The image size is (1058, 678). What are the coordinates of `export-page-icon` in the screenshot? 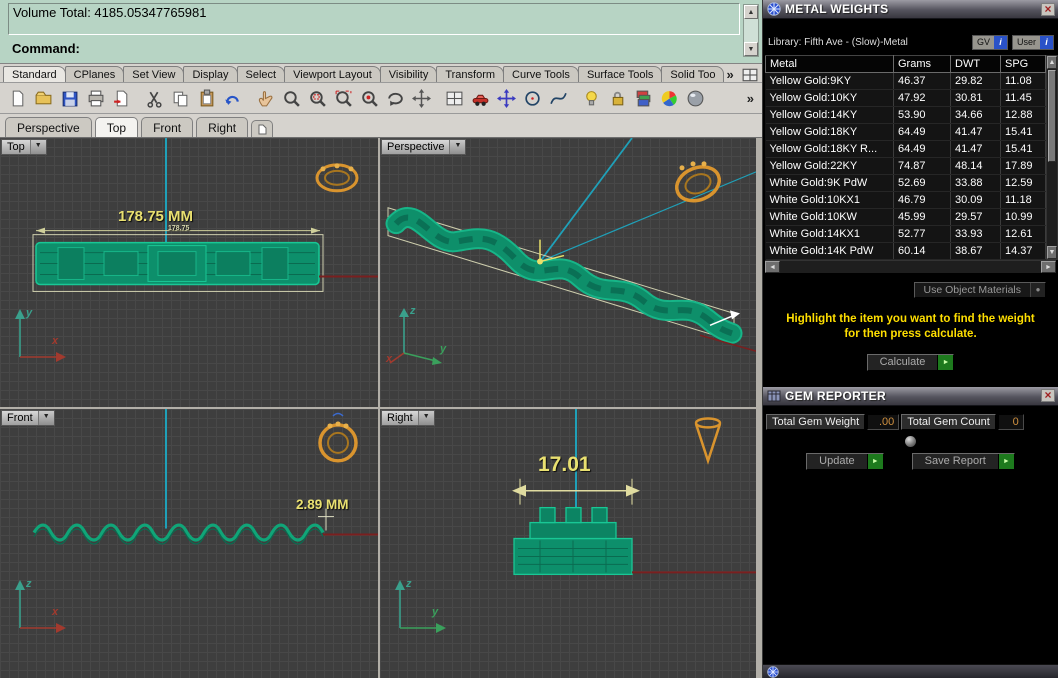 It's located at (121, 98).